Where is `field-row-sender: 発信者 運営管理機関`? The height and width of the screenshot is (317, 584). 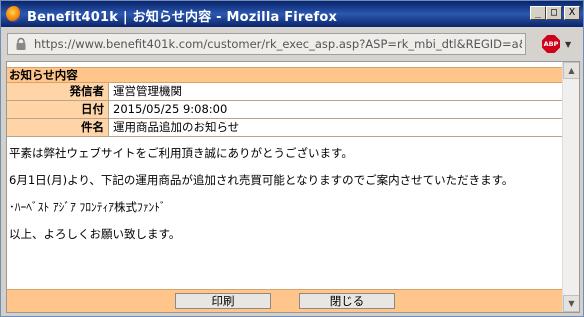 field-row-sender: 発信者 運営管理機関 is located at coordinates (284, 92).